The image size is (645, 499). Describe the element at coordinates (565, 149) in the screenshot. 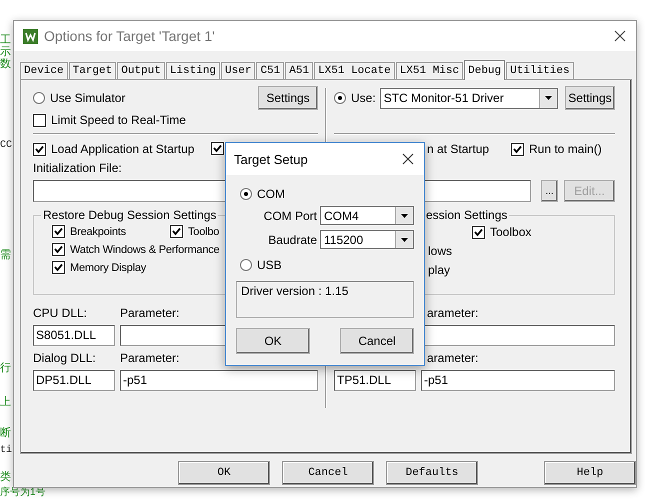

I see `checkbox-label: Run to main()` at that location.